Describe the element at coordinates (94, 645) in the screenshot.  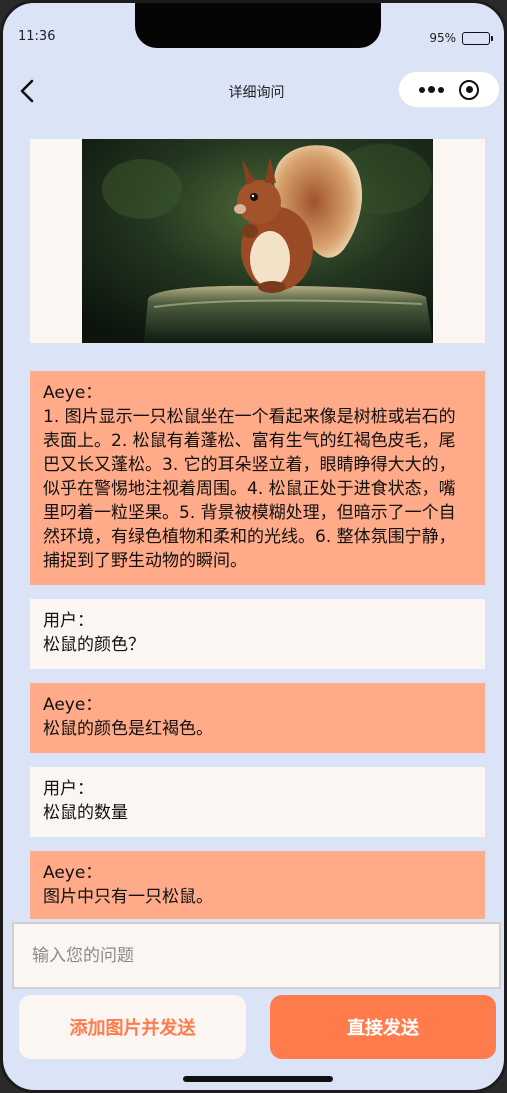
I see `message-text: 松鼠的颜色？` at that location.